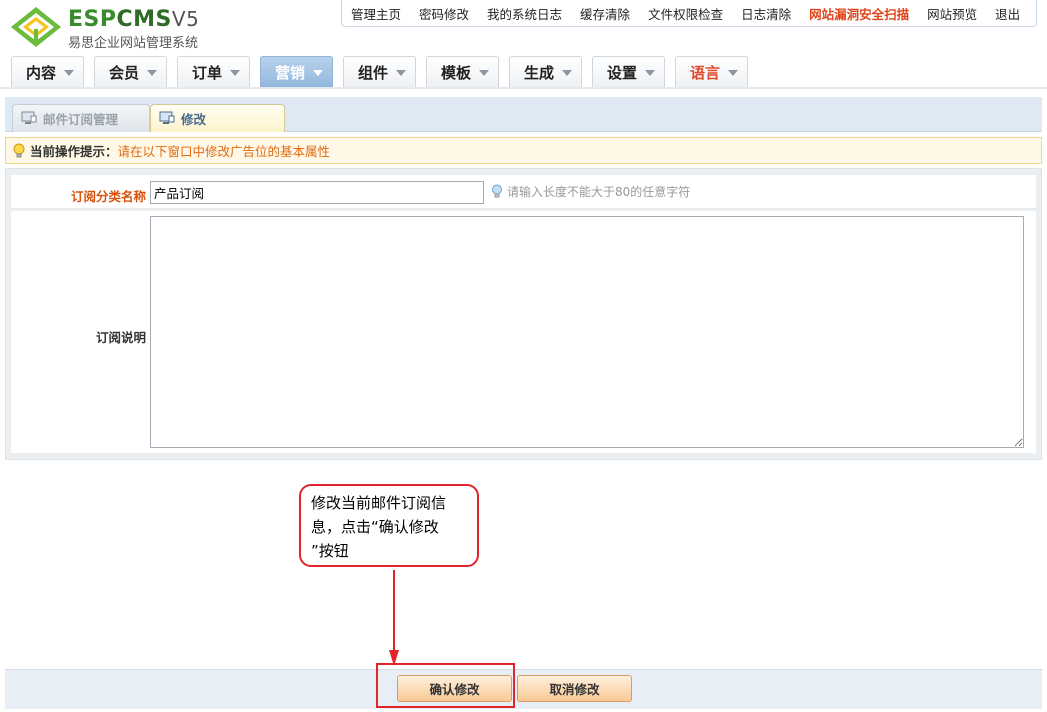 The width and height of the screenshot is (1047, 712). What do you see at coordinates (523, 88) in the screenshot?
I see `nav-divider` at bounding box center [523, 88].